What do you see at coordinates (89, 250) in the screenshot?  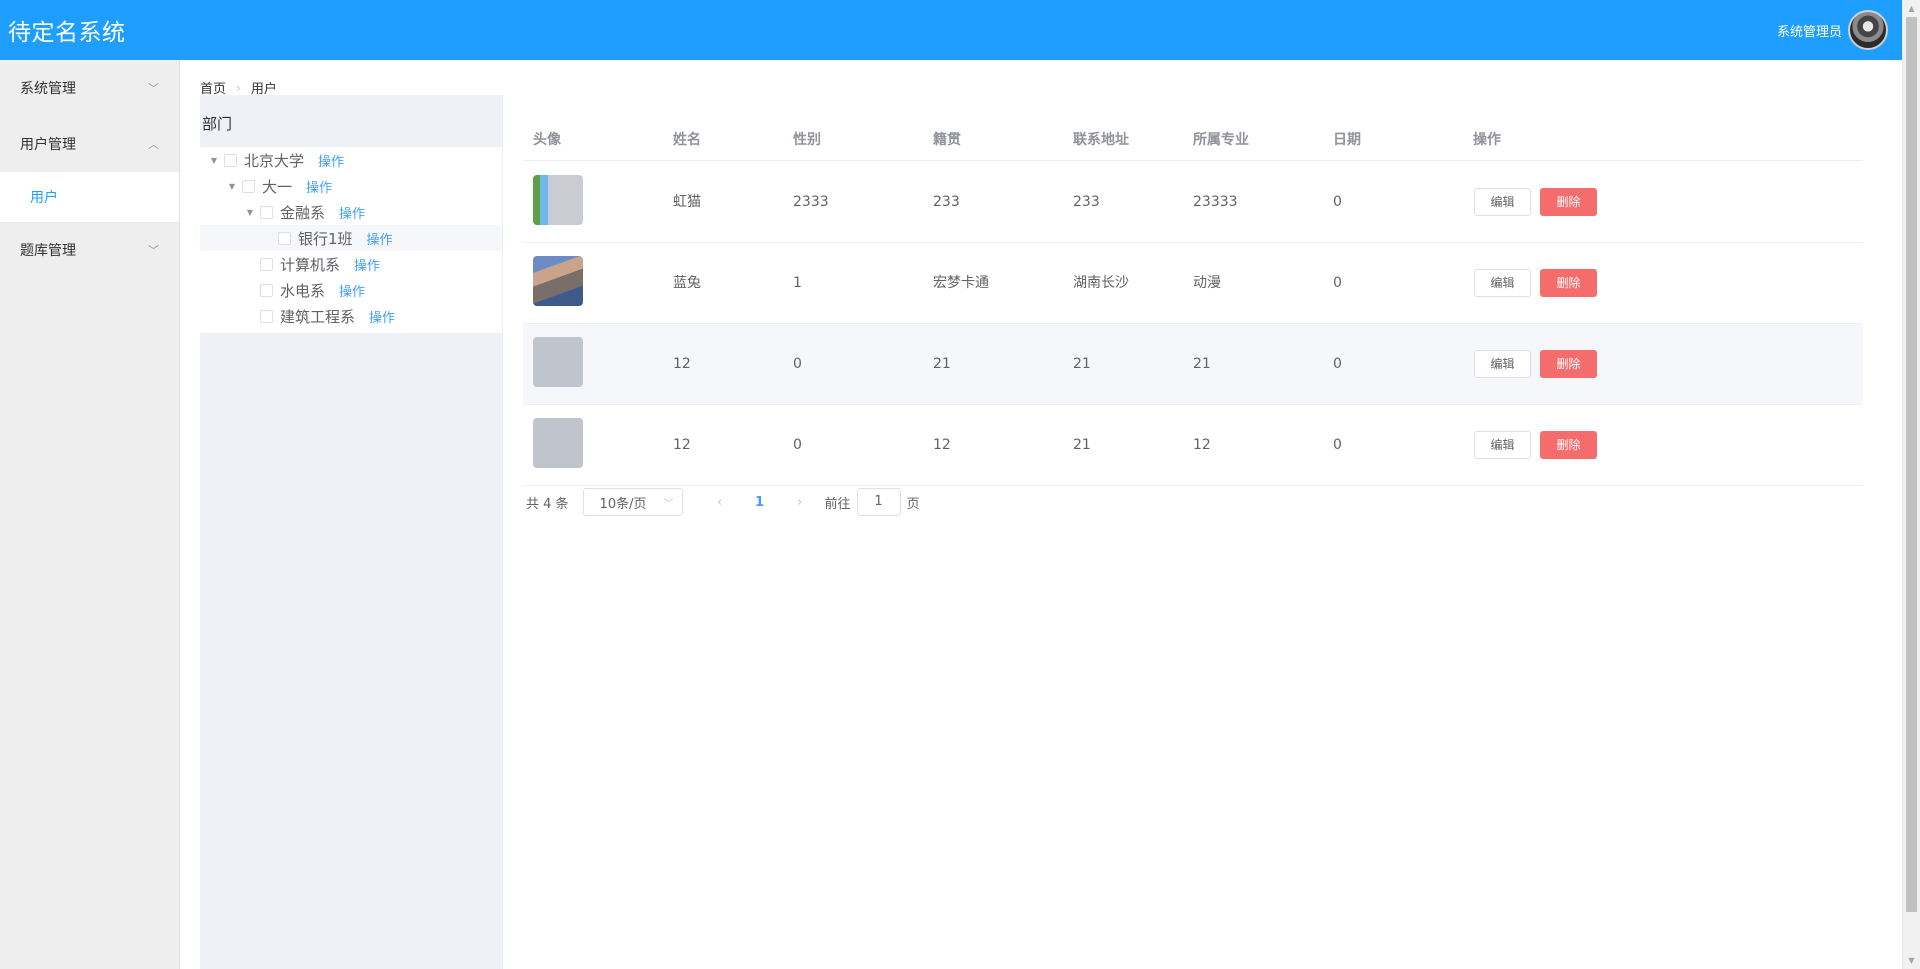 I see `sidebar-item-question-bank: 题库管理 ﹀` at bounding box center [89, 250].